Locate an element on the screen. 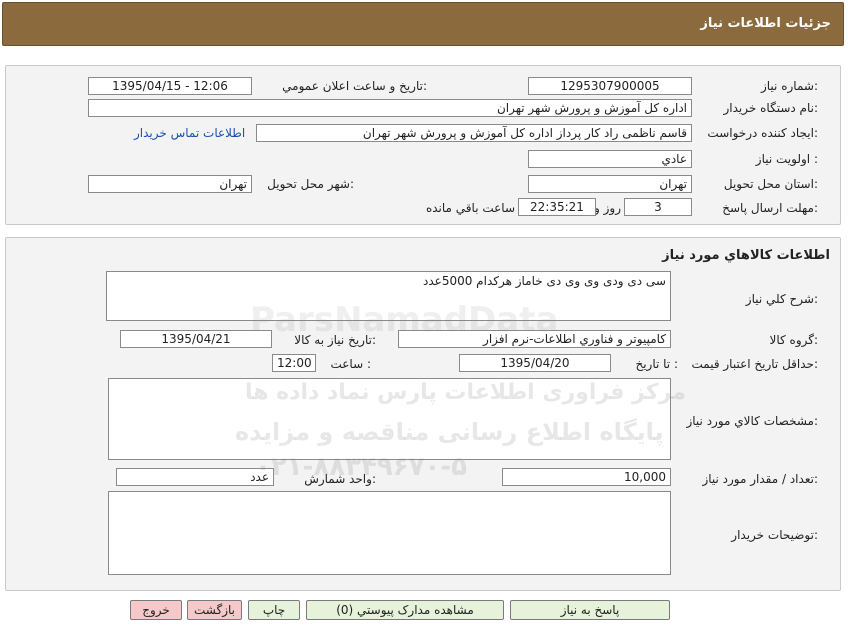 This screenshot has width=848, height=639. buyer-org-field: اداره کل آموزش و پرورش شهر تهران is located at coordinates (390, 108).